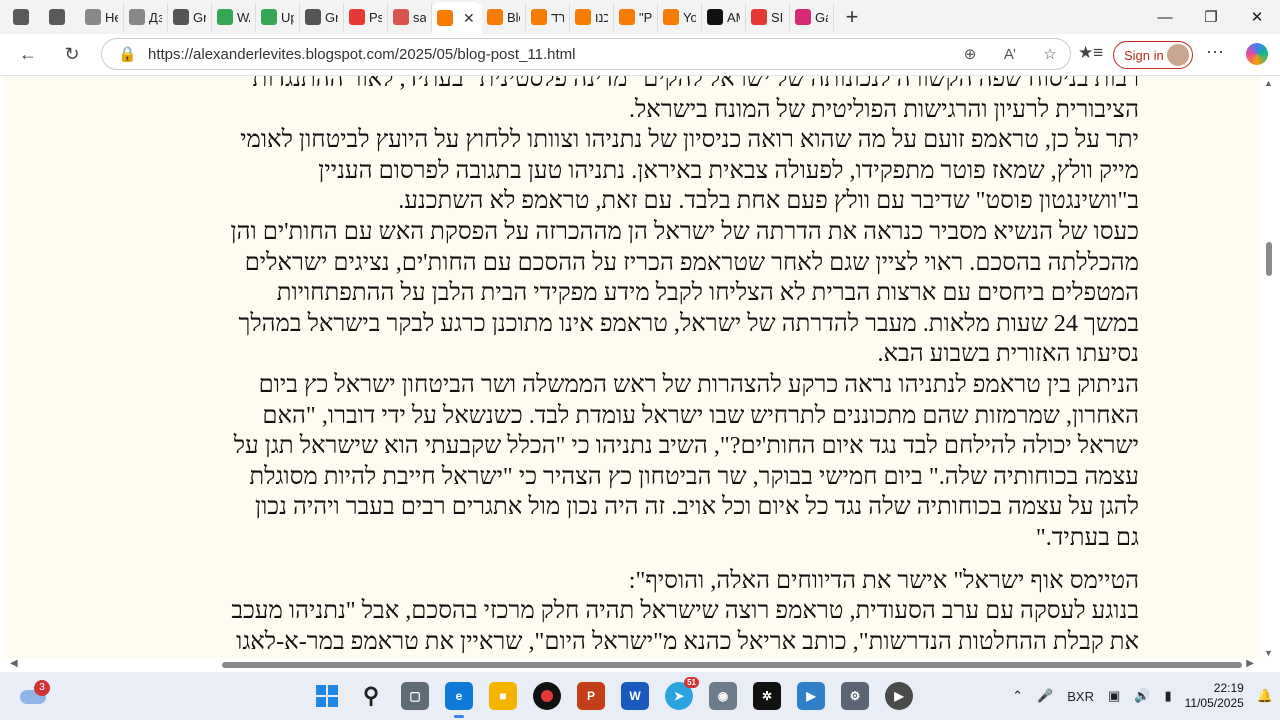  Describe the element at coordinates (327, 696) in the screenshot. I see `start-button` at that location.